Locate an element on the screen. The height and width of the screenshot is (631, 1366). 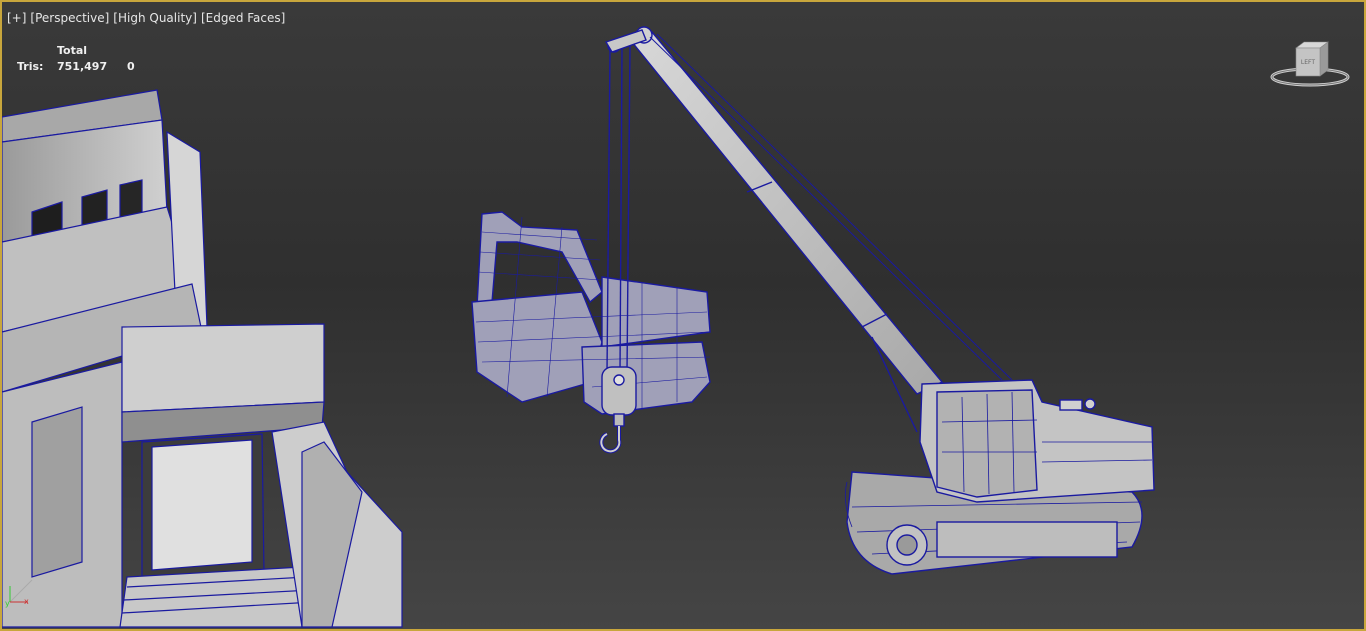
crane-hook is located at coordinates (618, 249).